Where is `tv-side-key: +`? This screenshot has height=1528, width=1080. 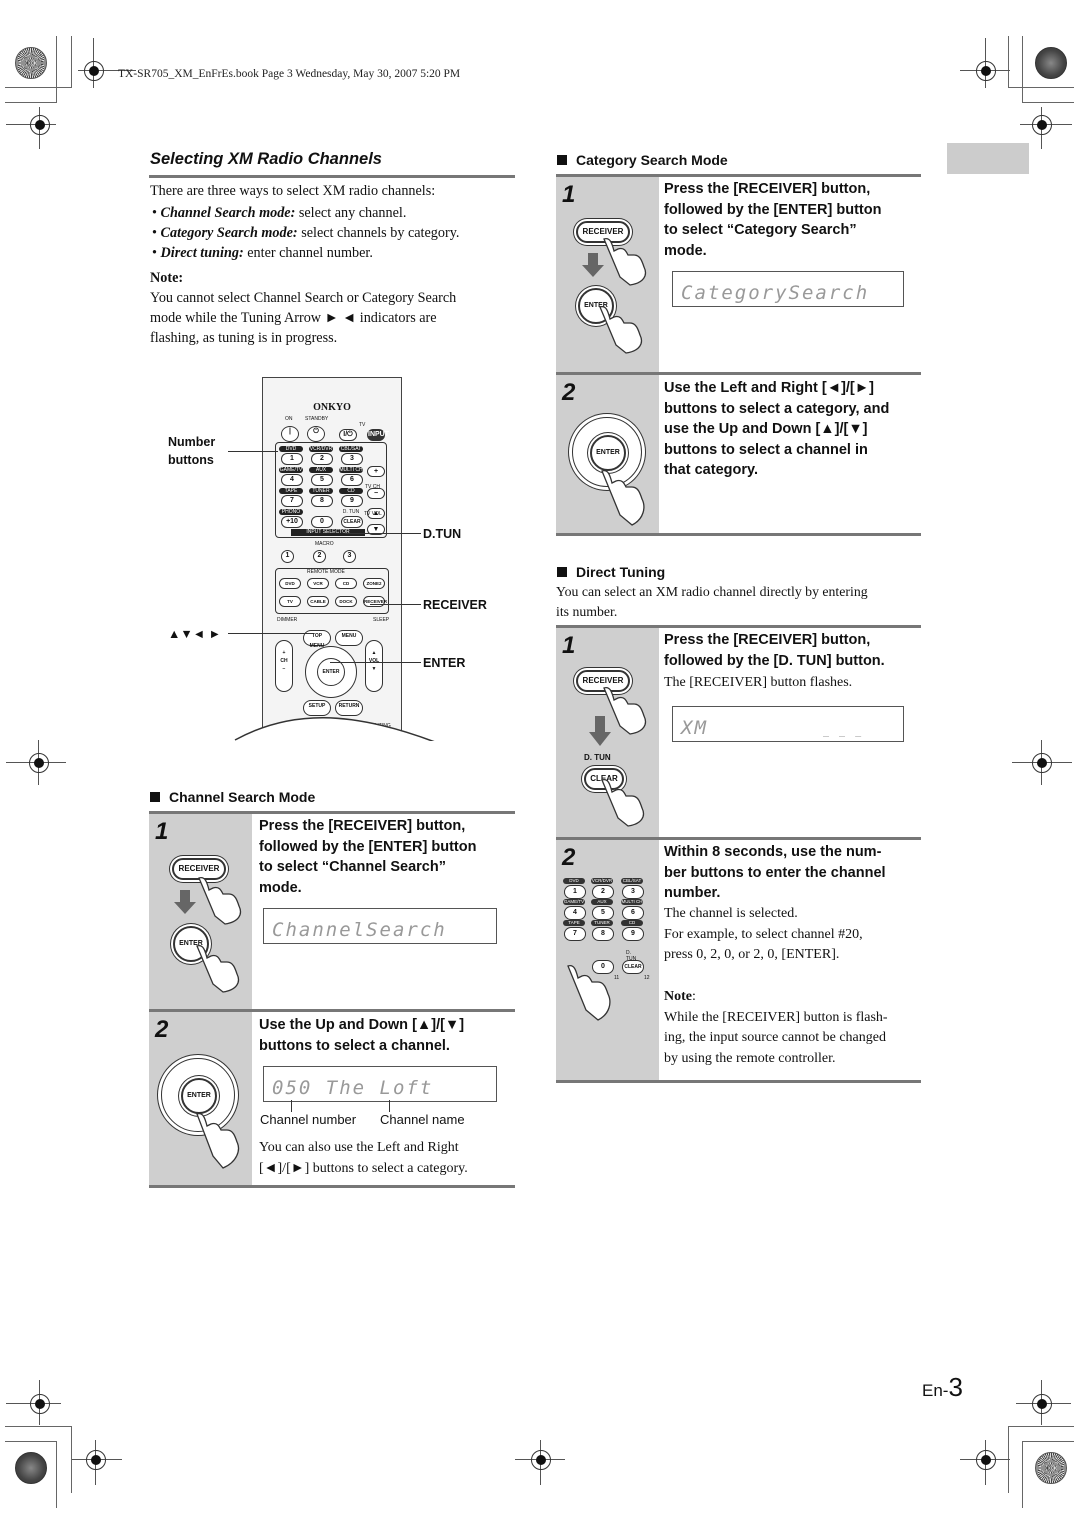 tv-side-key: + is located at coordinates (376, 471).